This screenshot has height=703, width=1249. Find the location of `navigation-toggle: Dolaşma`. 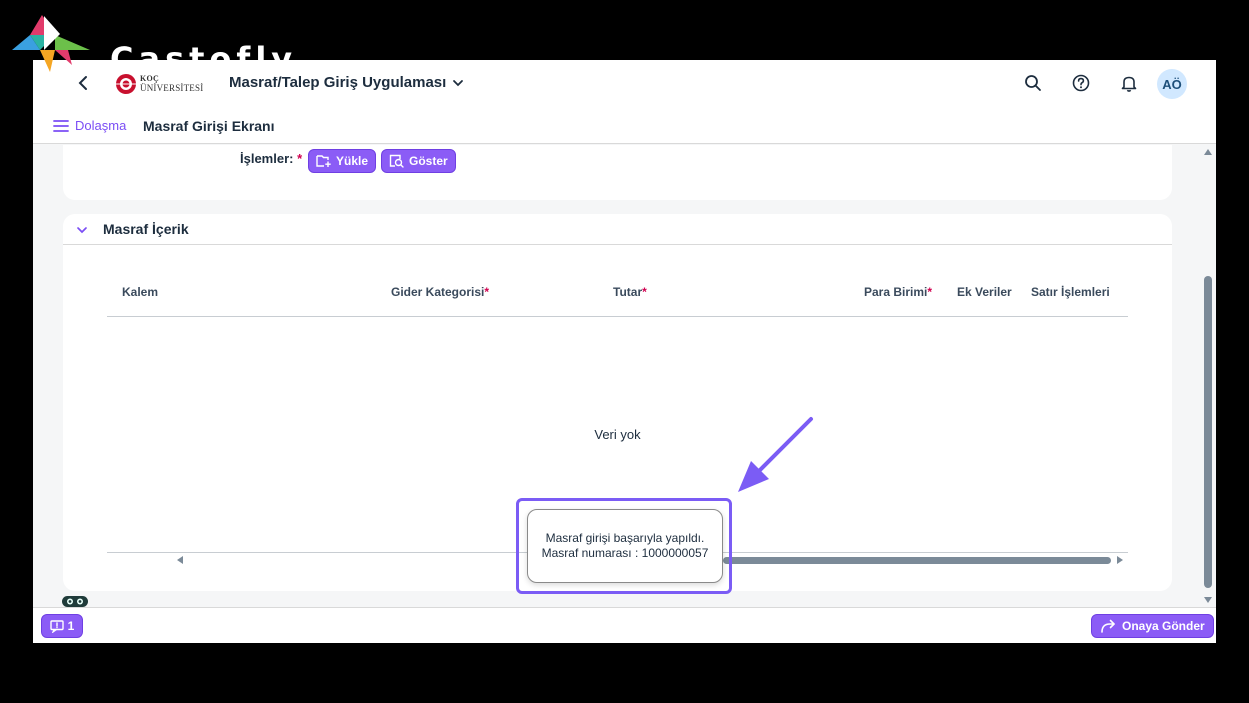

navigation-toggle: Dolaşma is located at coordinates (89, 125).